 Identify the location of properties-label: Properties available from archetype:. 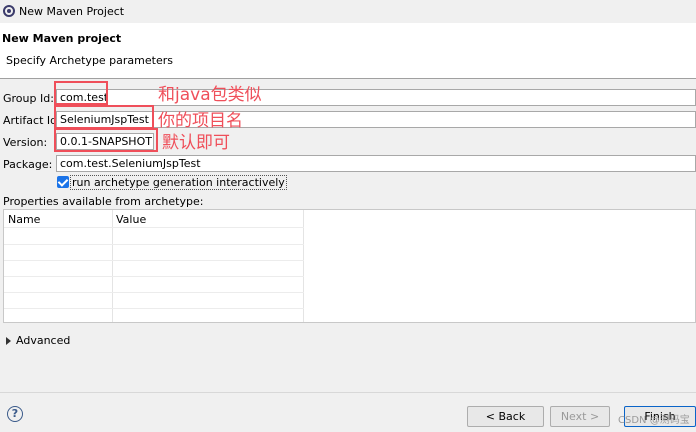
(103, 201).